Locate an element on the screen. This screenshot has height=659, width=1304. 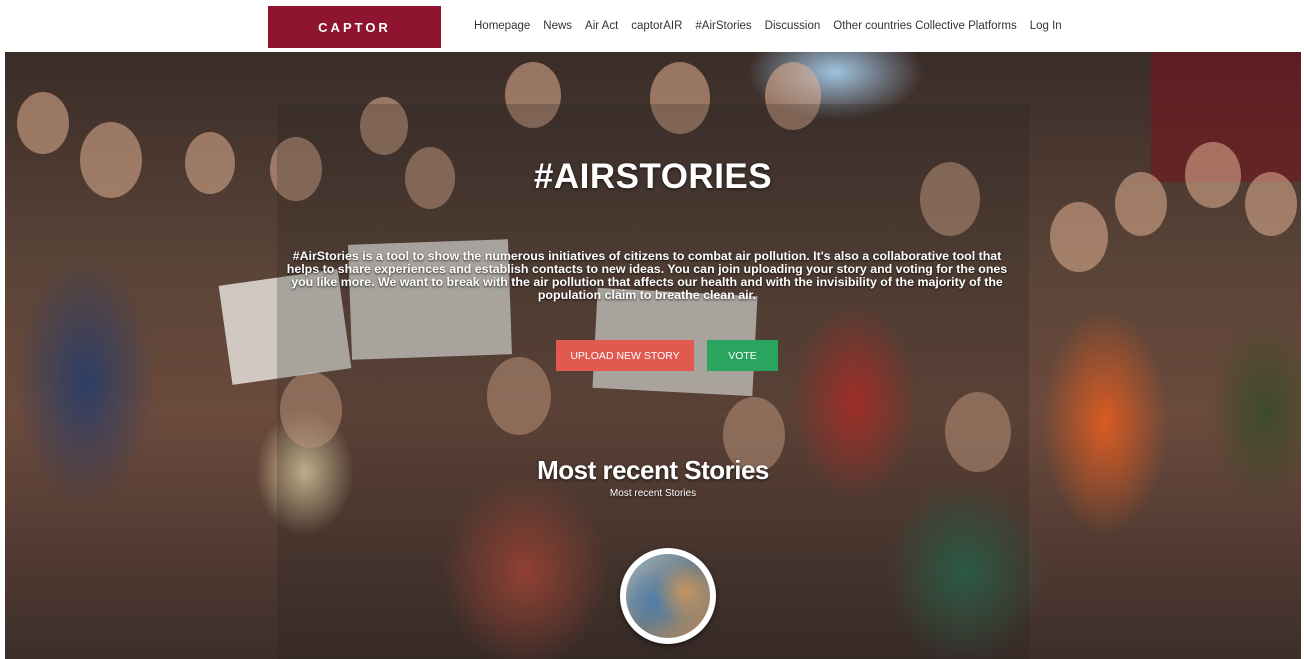
recent-stories-subtitle: Most recent Stories is located at coordinates (653, 493).